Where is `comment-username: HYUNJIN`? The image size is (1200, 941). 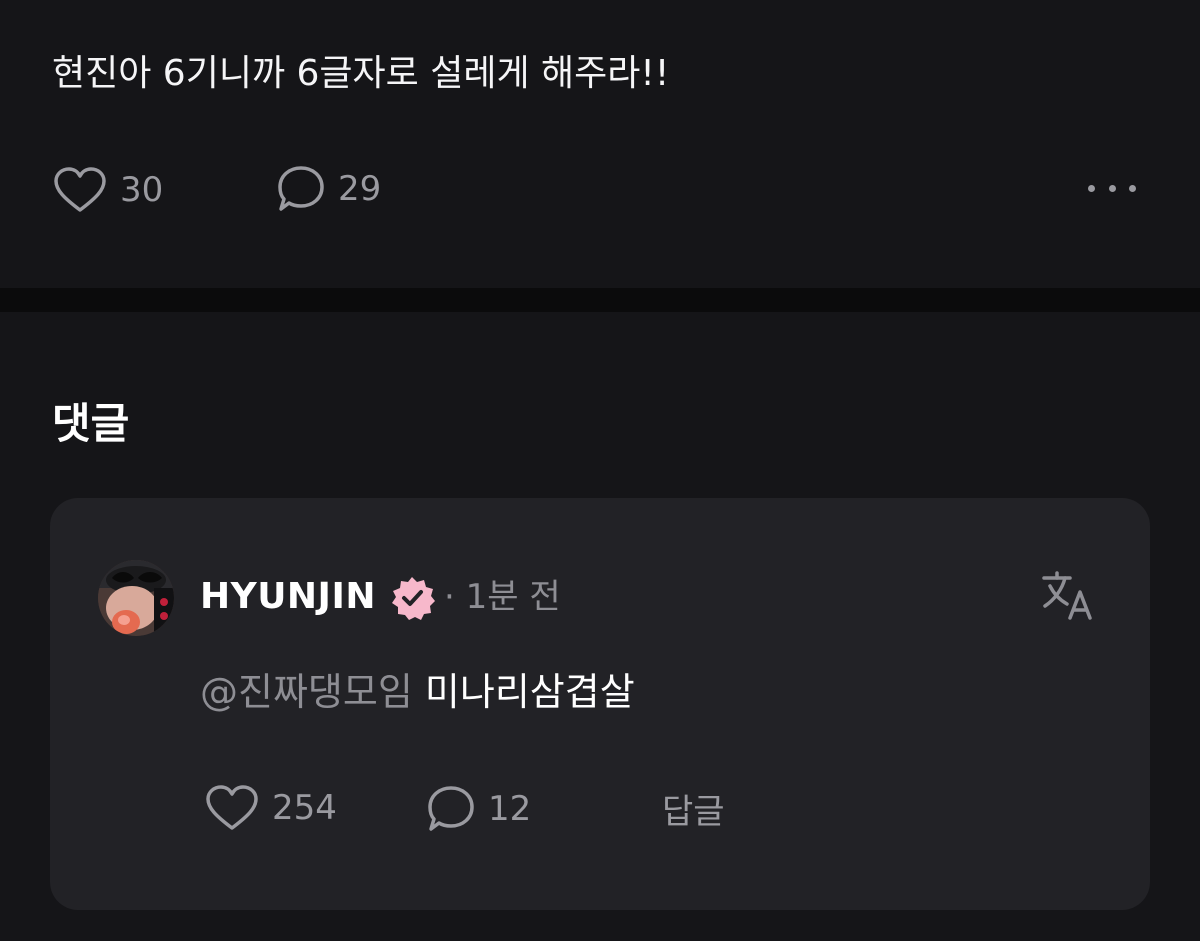
comment-username: HYUNJIN is located at coordinates (288, 597).